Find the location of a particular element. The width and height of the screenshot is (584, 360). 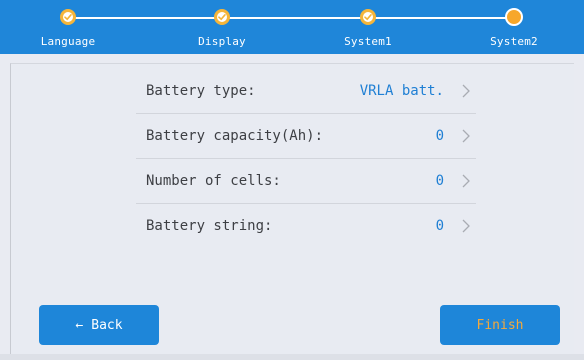

bottom-strip is located at coordinates (292, 357).